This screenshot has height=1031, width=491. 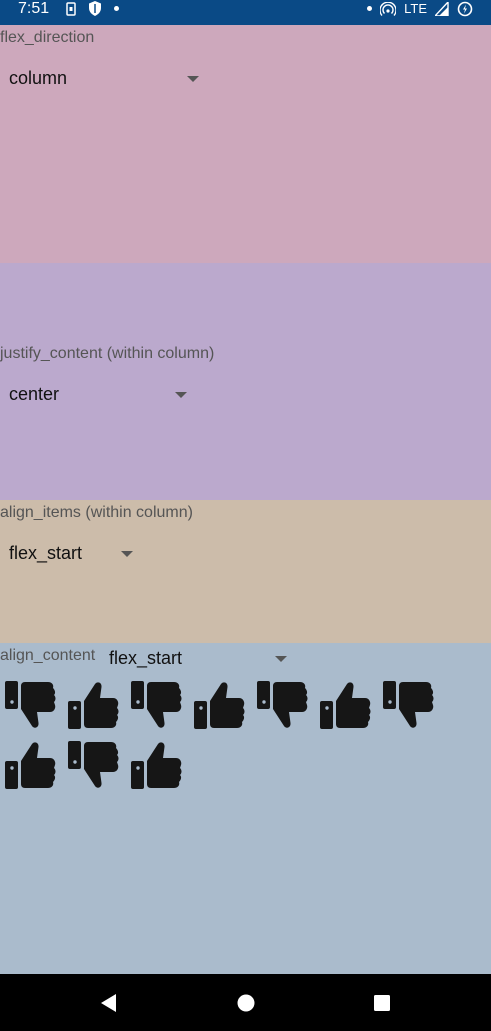 What do you see at coordinates (146, 658) in the screenshot?
I see `align-content-value: flex_start` at bounding box center [146, 658].